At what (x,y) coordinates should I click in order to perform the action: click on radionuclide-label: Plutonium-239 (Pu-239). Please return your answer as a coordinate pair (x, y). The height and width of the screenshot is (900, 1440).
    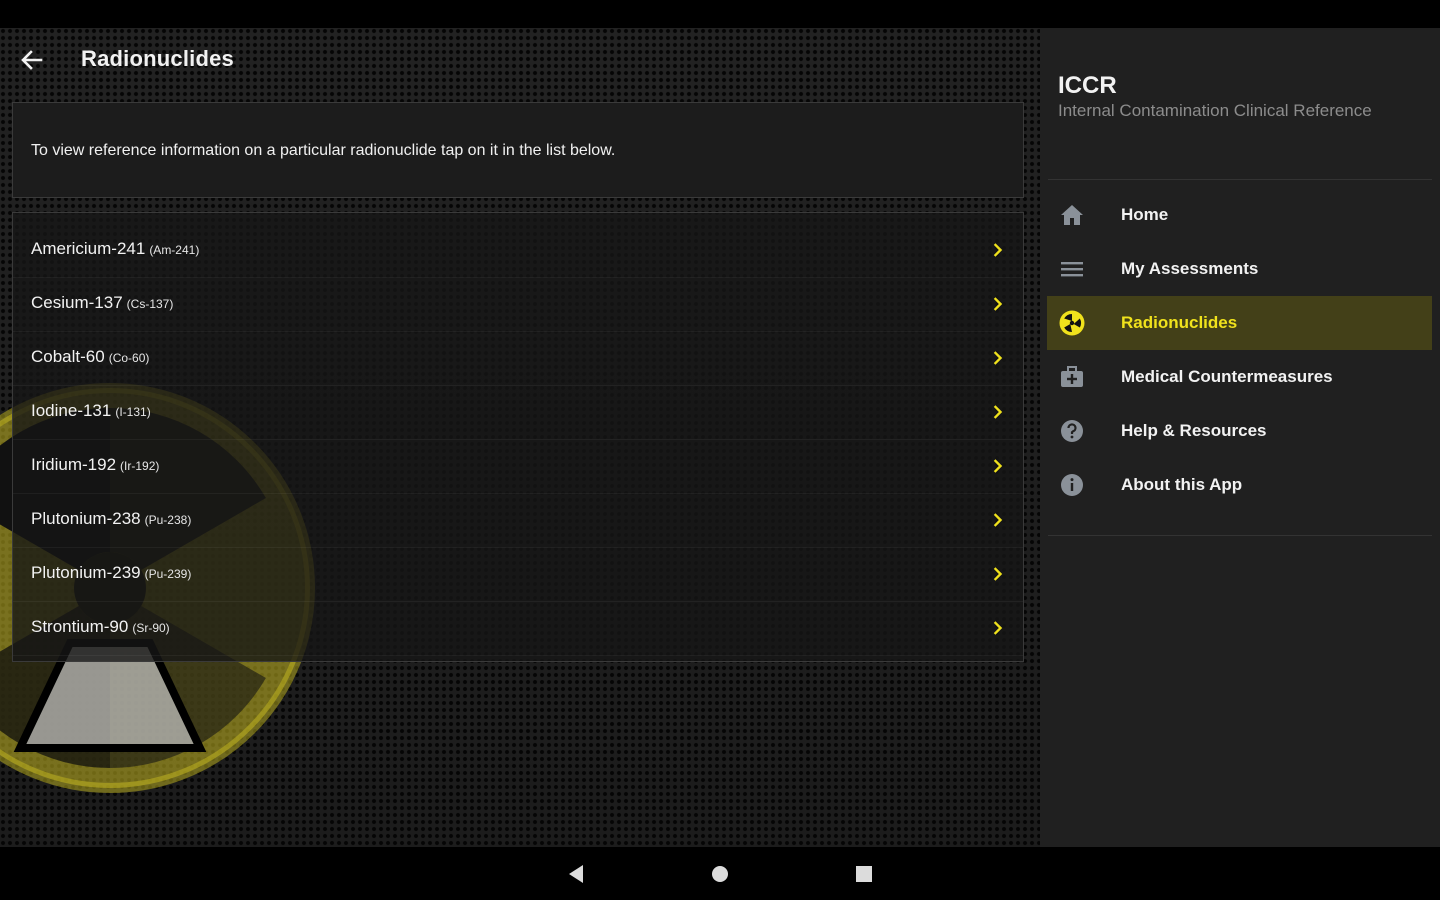
    Looking at the image, I should click on (111, 573).